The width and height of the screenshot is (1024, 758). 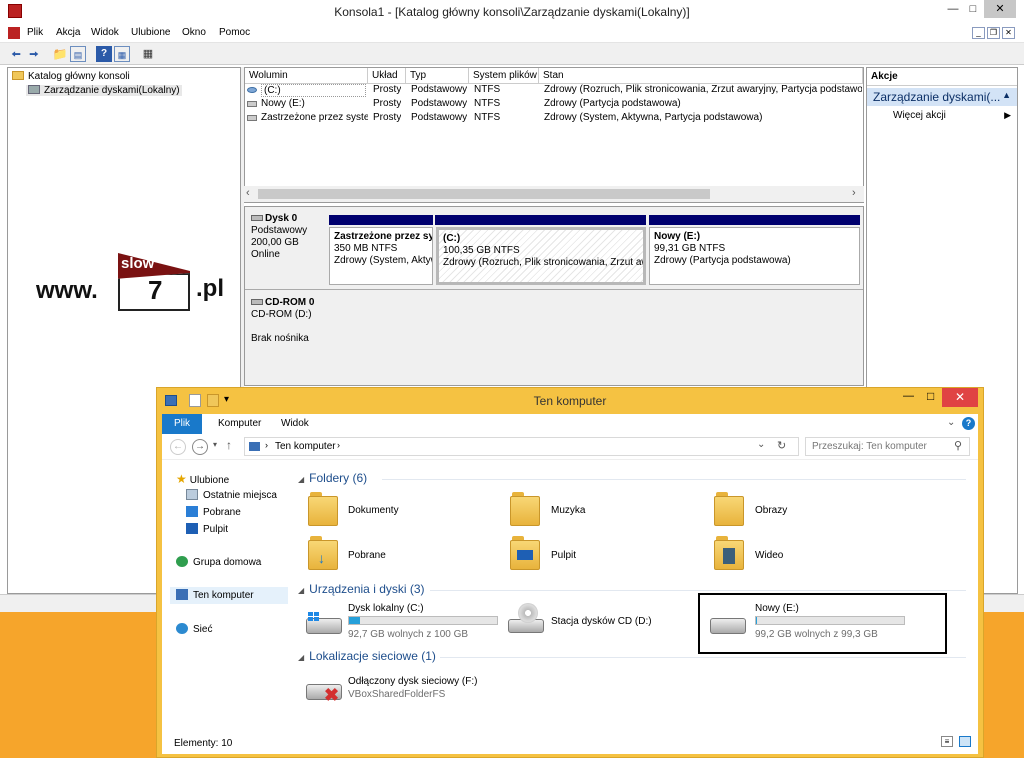 What do you see at coordinates (239, 423) in the screenshot?
I see `tab-komputer: Komputer` at bounding box center [239, 423].